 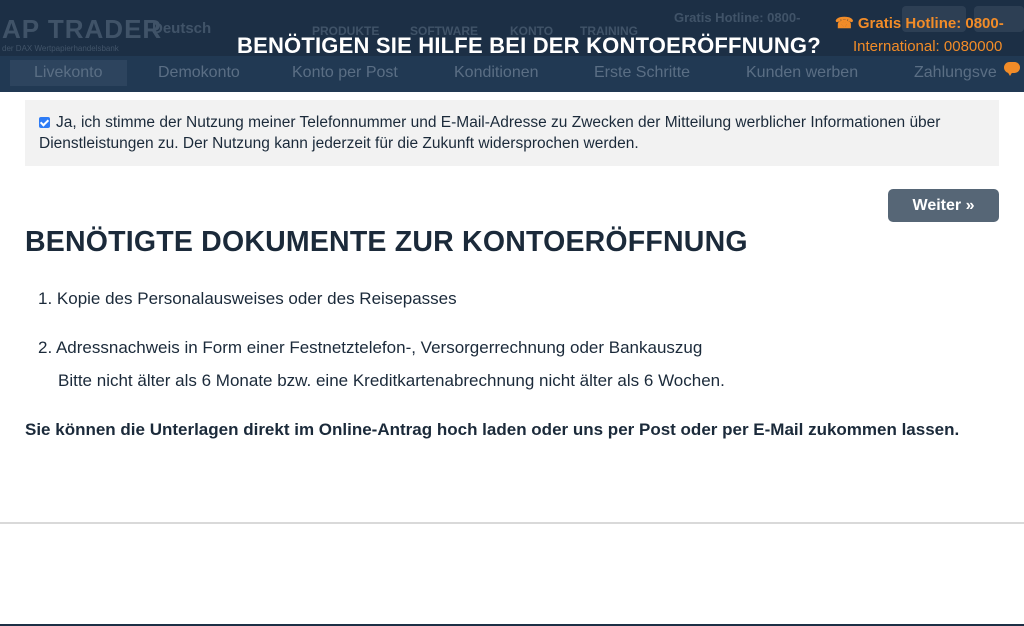 I want to click on background-hotline: Gratis Hotline: 0800-, so click(x=737, y=17).